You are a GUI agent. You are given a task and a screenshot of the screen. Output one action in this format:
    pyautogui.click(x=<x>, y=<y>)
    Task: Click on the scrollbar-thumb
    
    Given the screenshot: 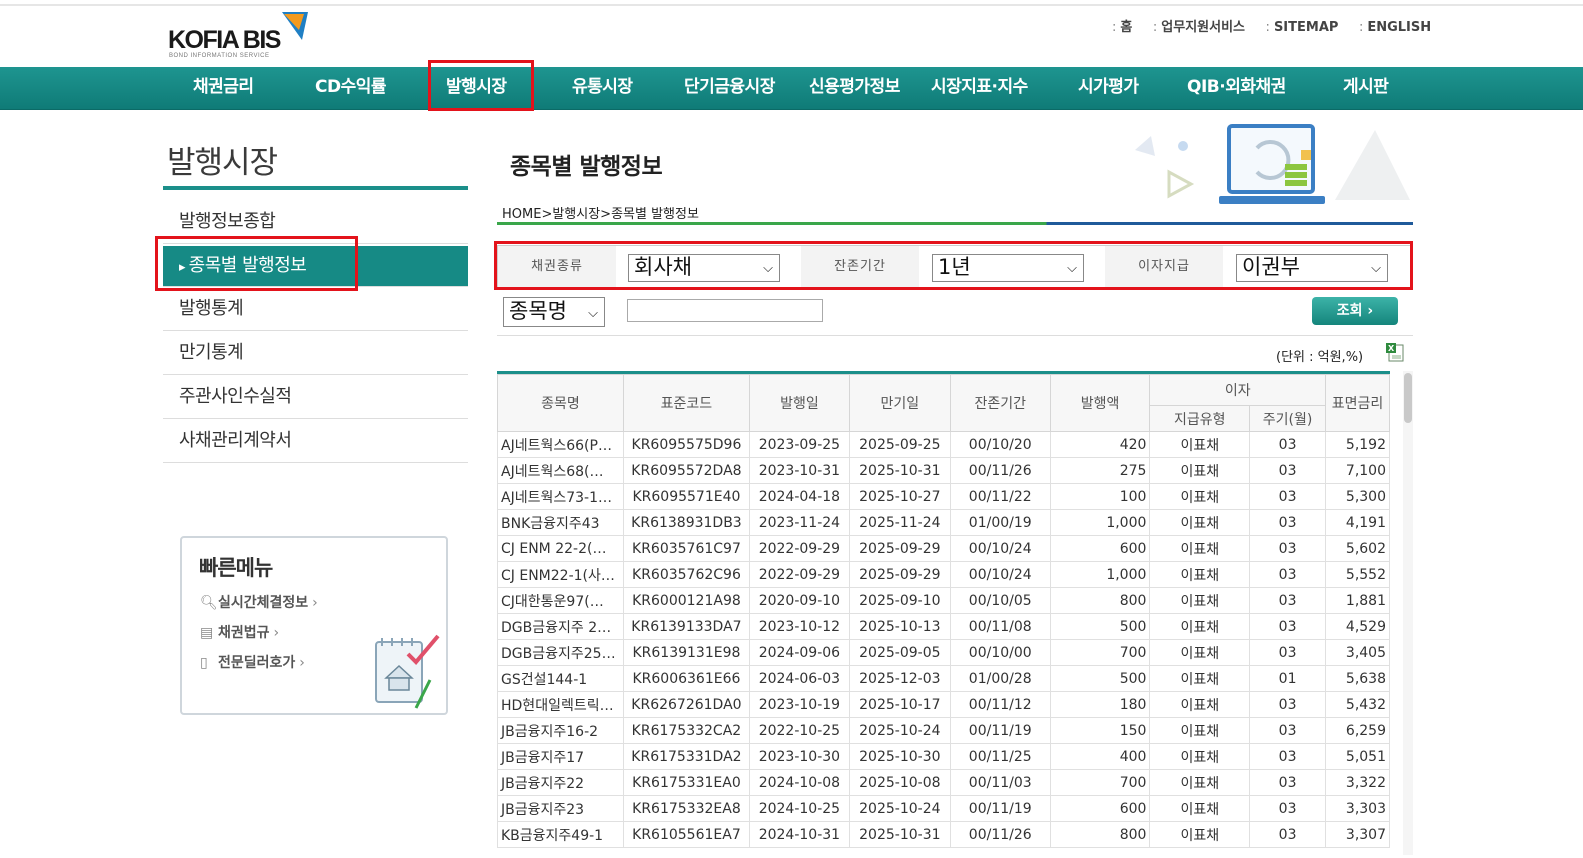 What is the action you would take?
    pyautogui.click(x=1408, y=398)
    